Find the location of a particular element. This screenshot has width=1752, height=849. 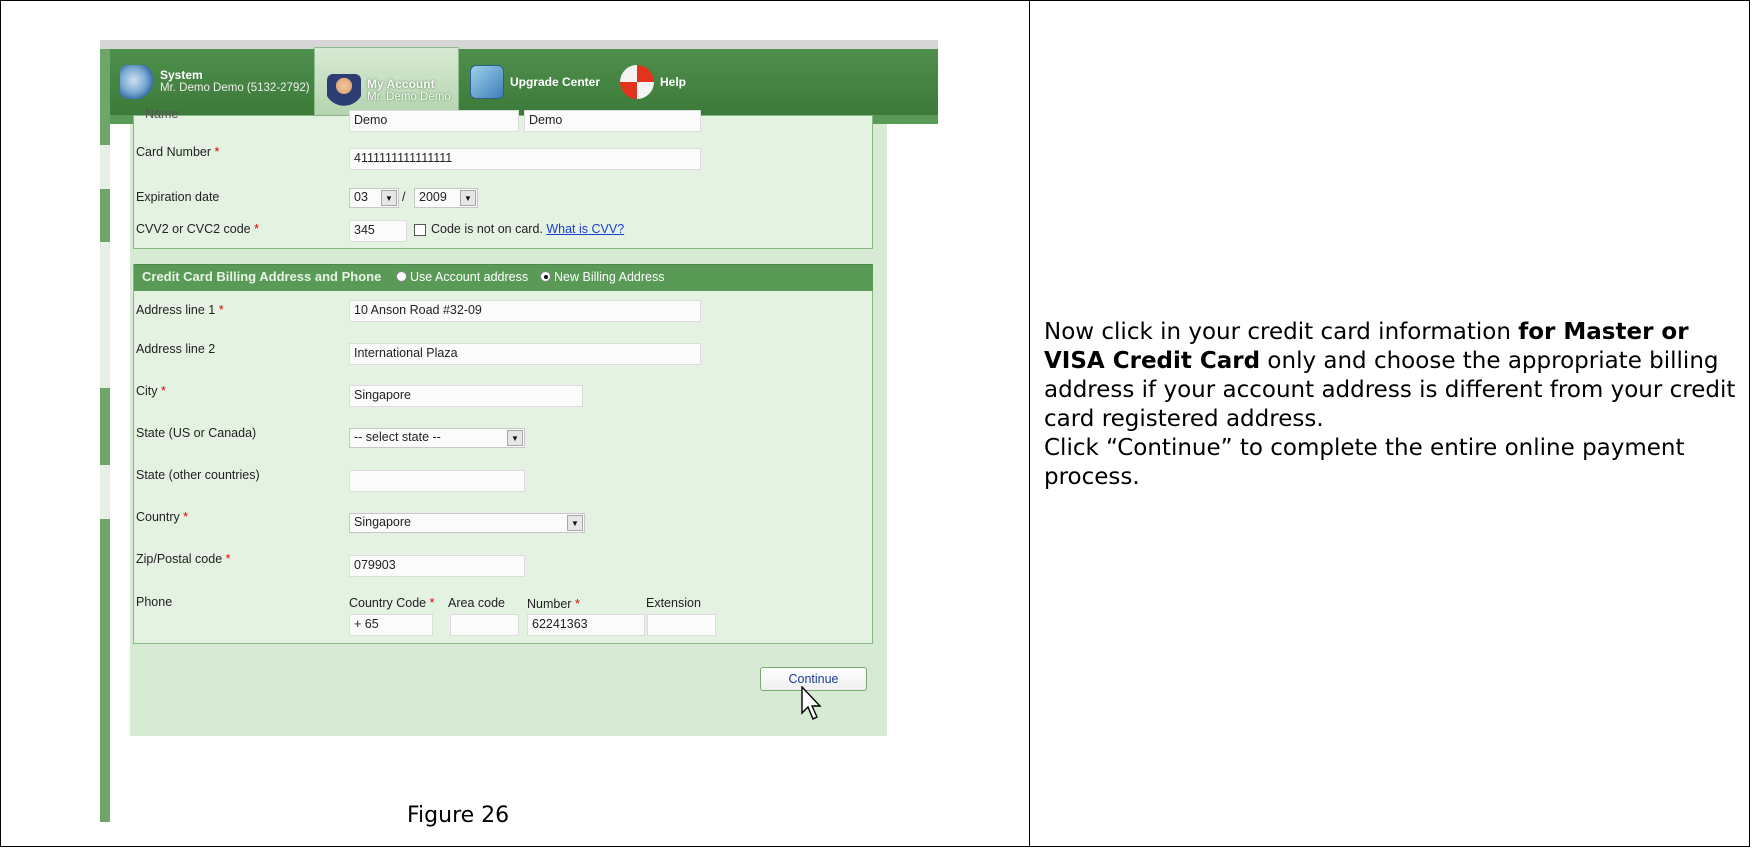

state-other-label: State (other countries) is located at coordinates (198, 475).